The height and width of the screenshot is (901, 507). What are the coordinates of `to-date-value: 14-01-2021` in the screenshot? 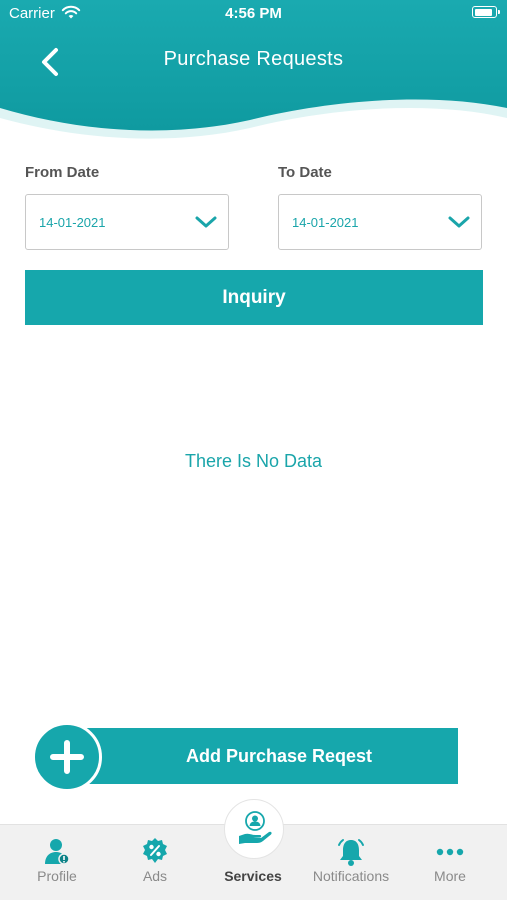 It's located at (325, 222).